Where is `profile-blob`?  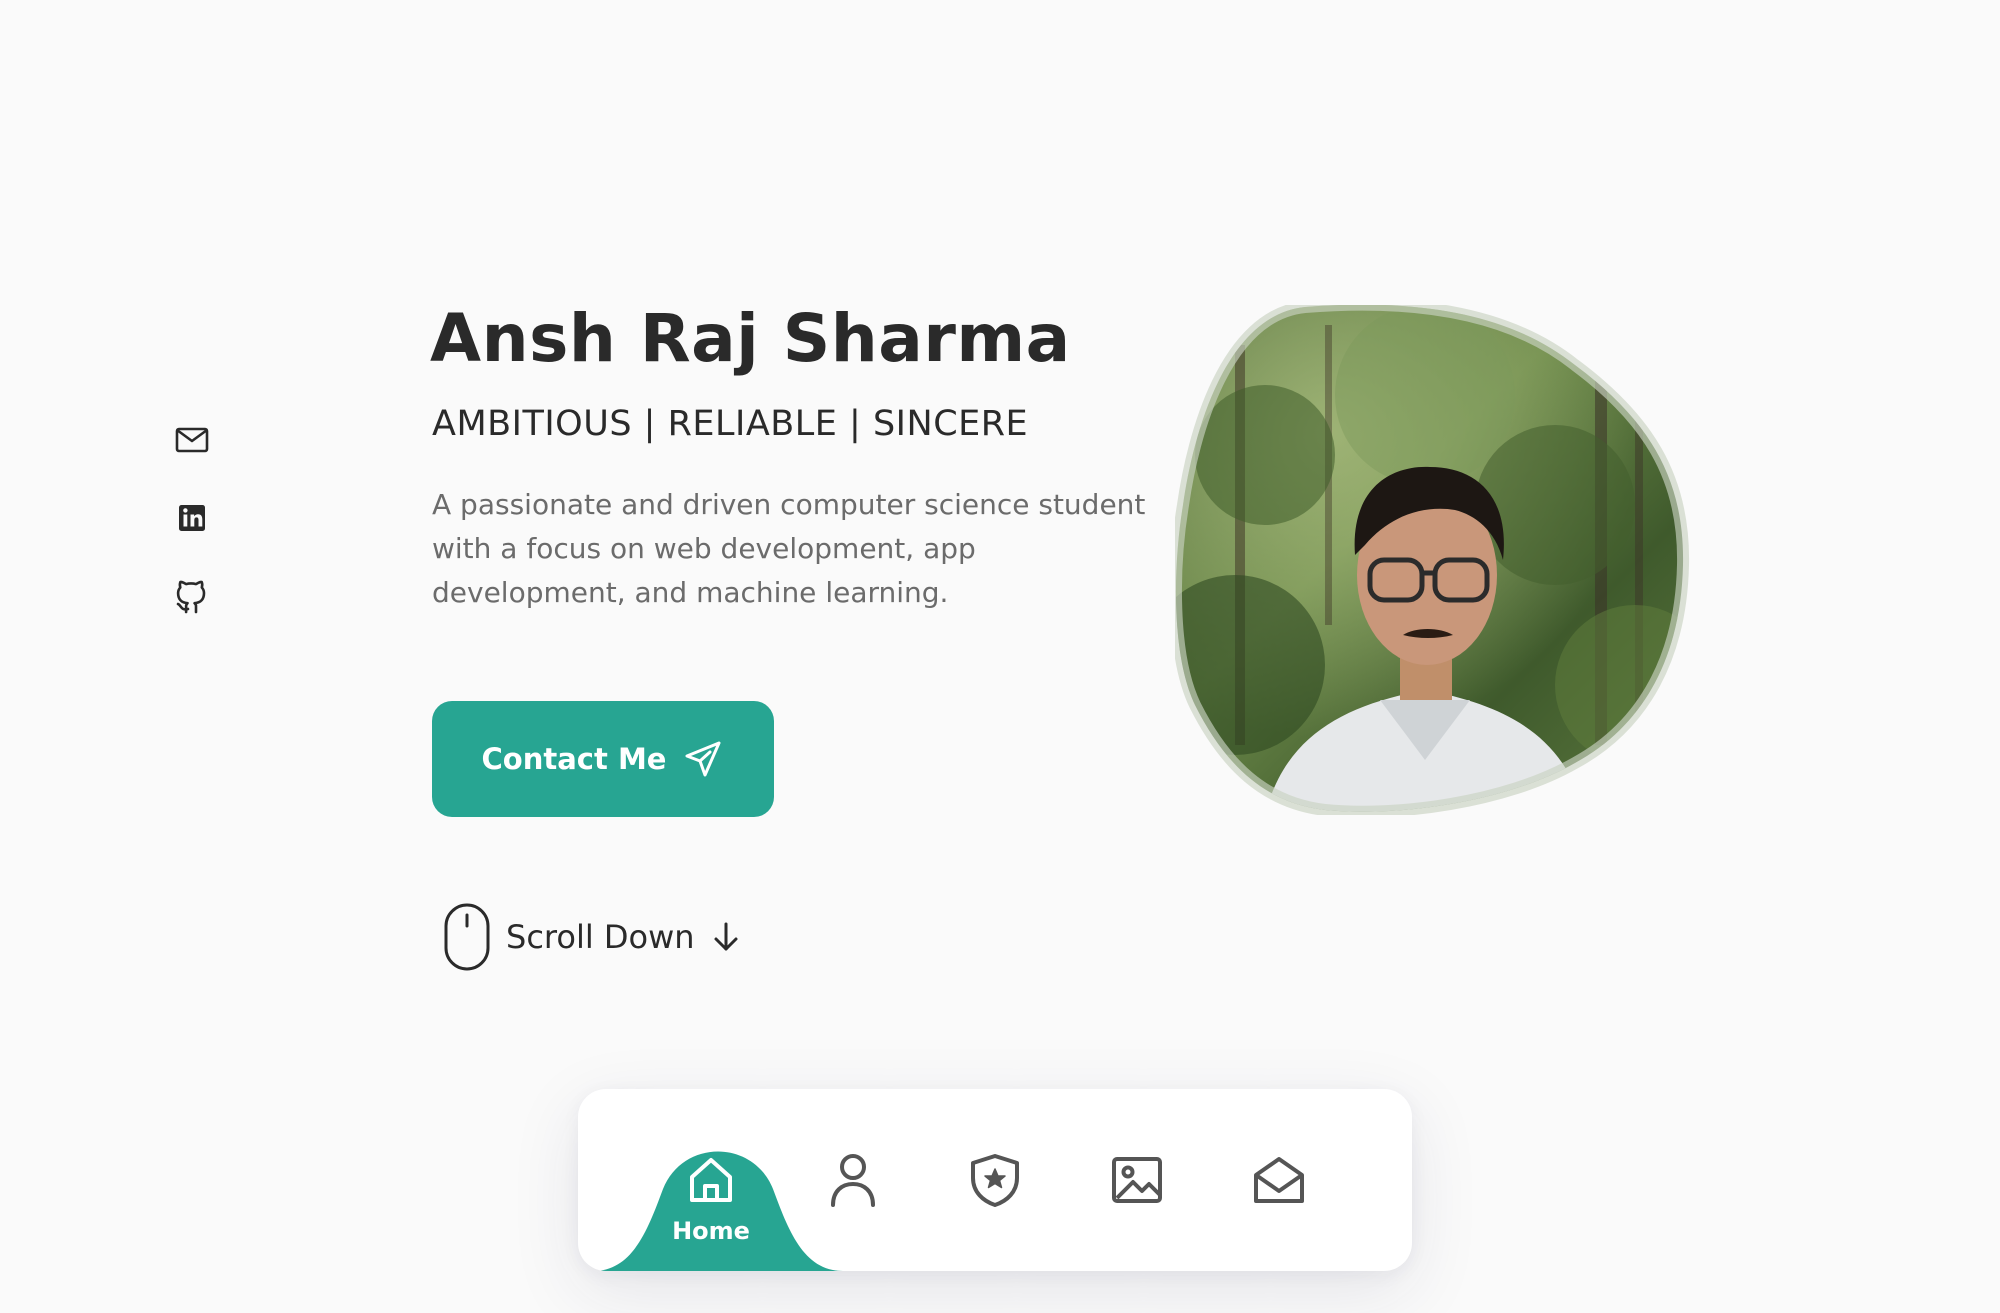 profile-blob is located at coordinates (1432, 560).